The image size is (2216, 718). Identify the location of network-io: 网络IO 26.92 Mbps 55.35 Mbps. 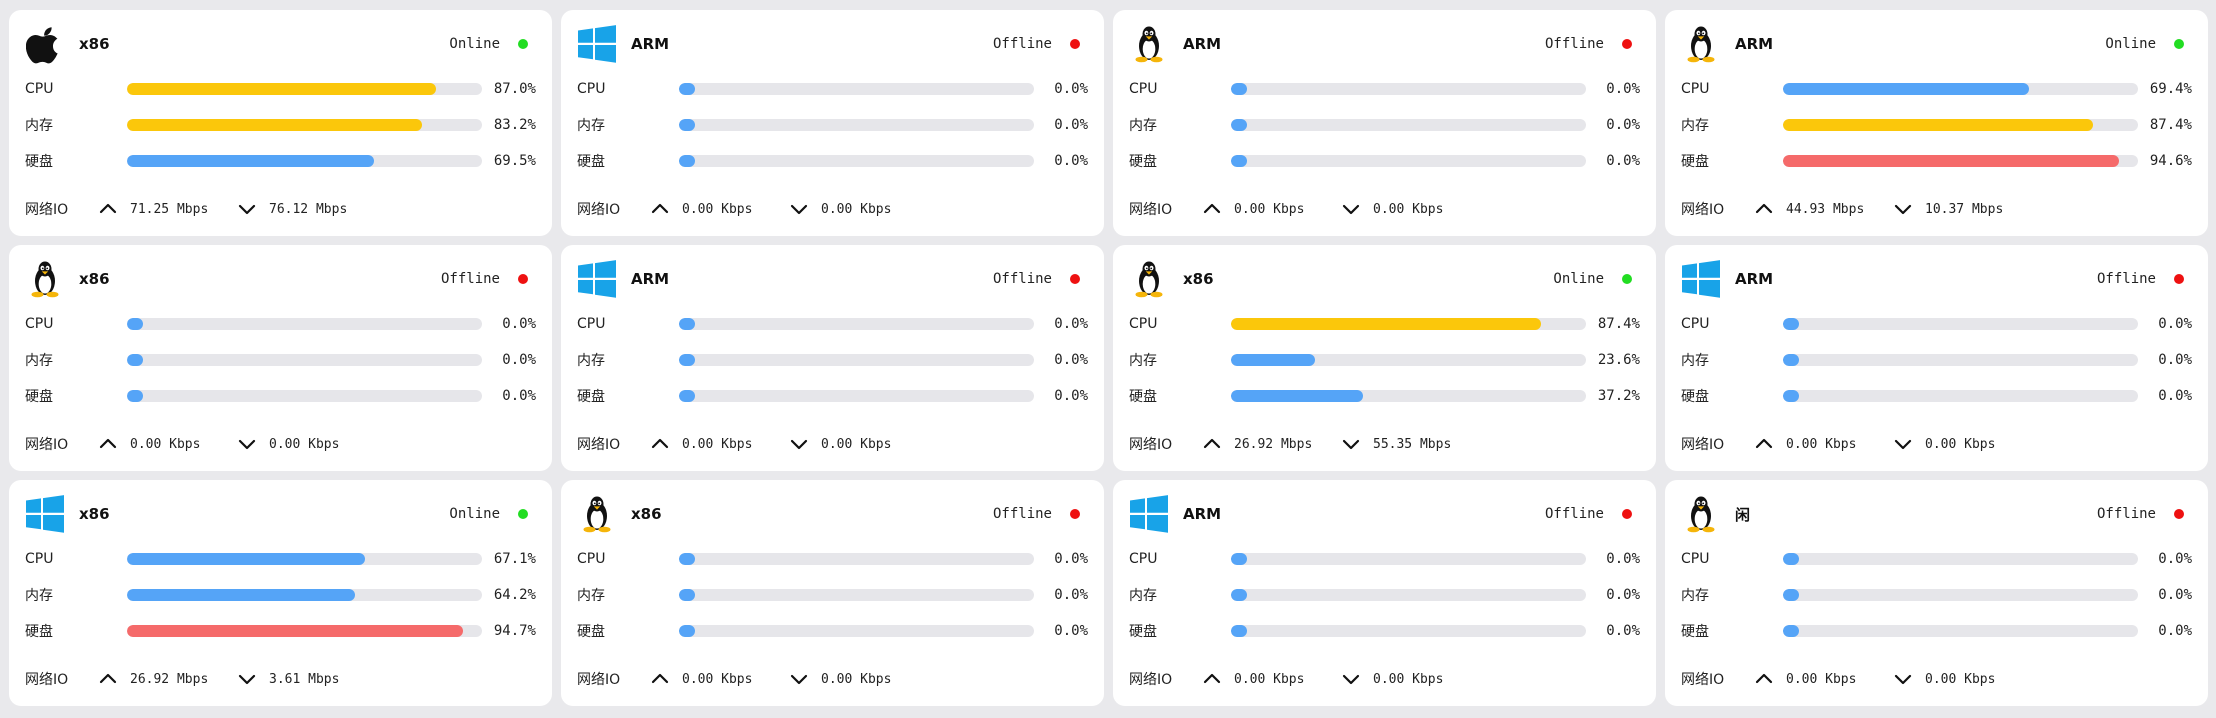
(1384, 444).